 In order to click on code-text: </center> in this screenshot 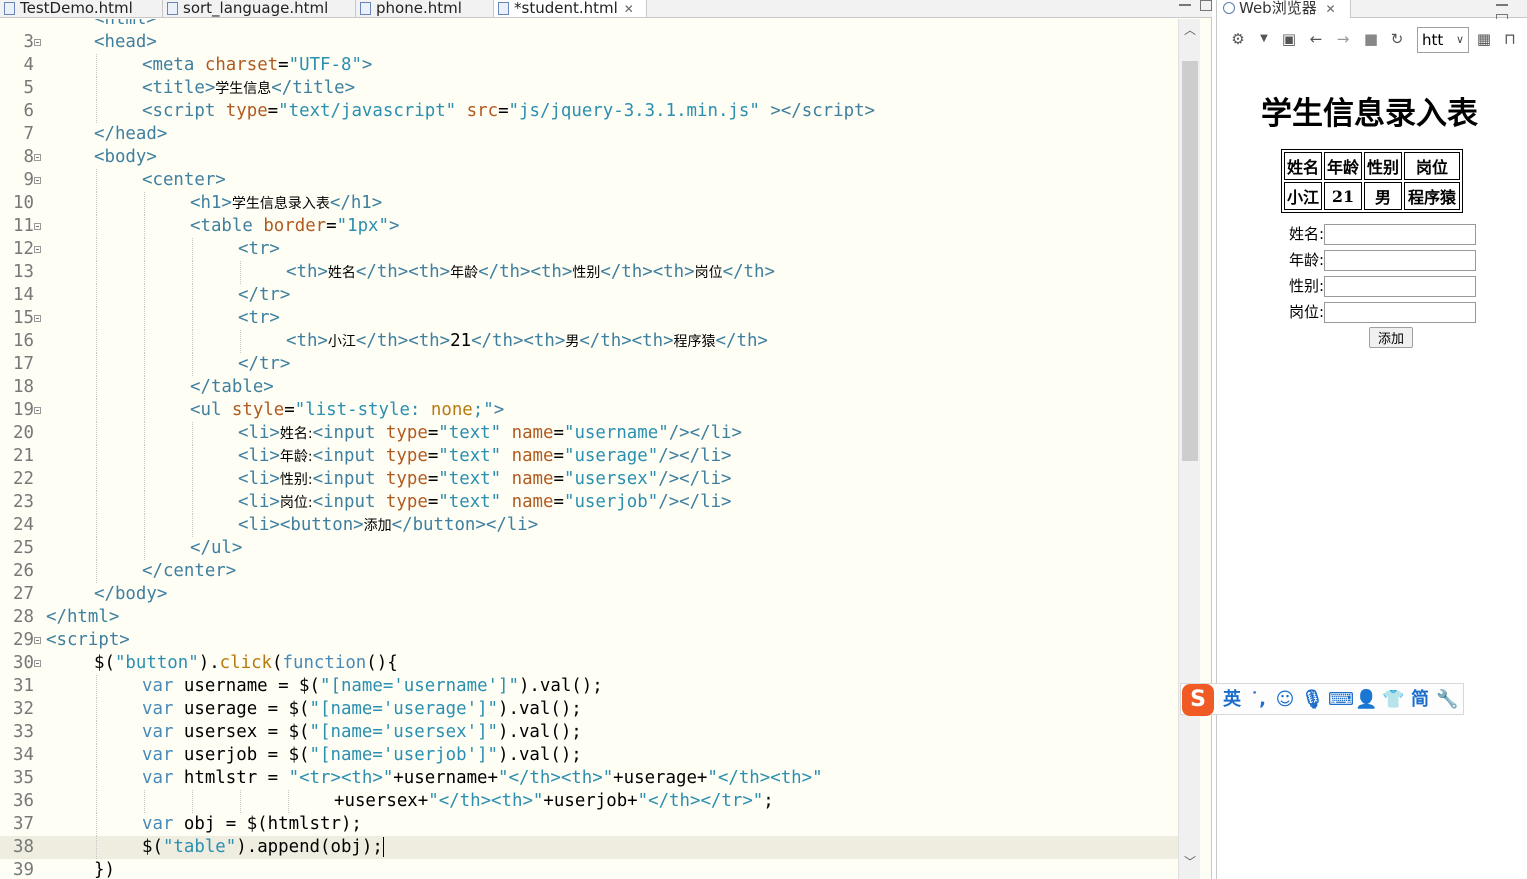, I will do `click(189, 571)`.